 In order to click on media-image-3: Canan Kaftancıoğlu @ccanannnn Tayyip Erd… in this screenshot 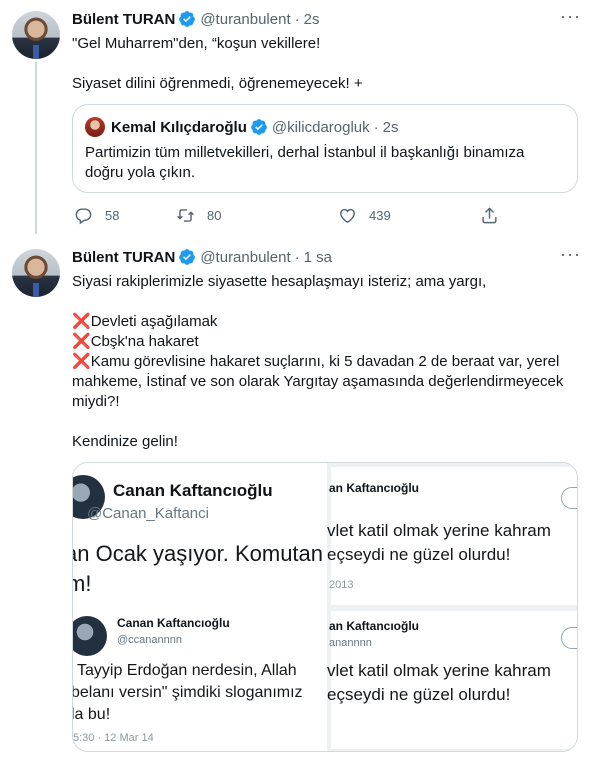, I will do `click(199, 679)`.